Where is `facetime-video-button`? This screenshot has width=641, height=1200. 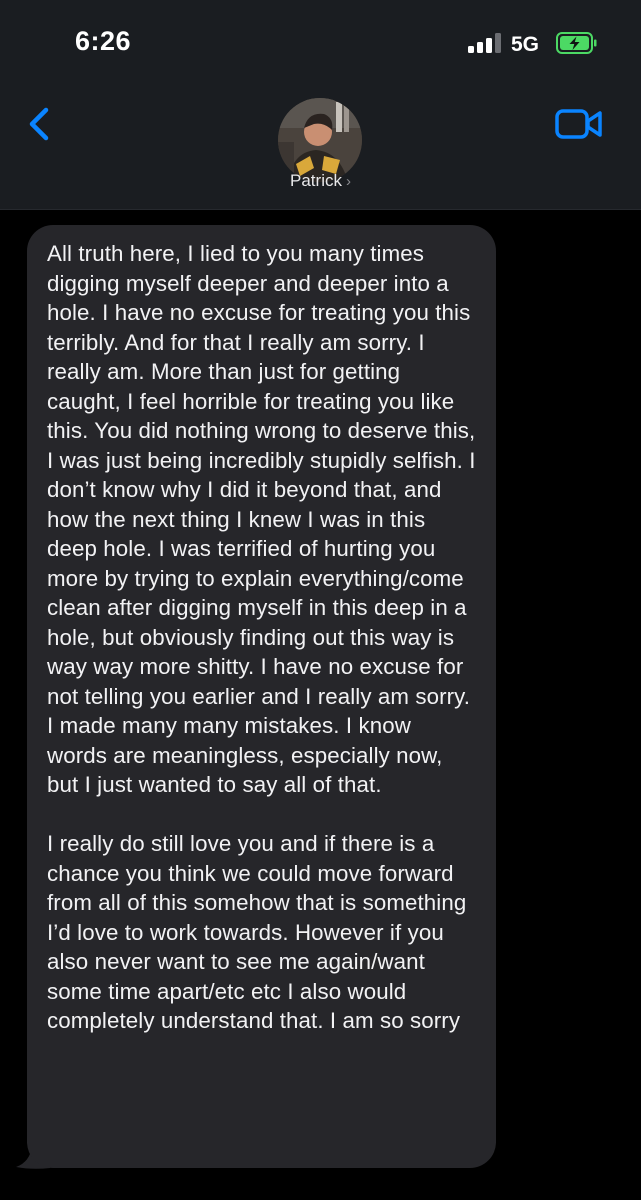
facetime-video-button is located at coordinates (579, 124).